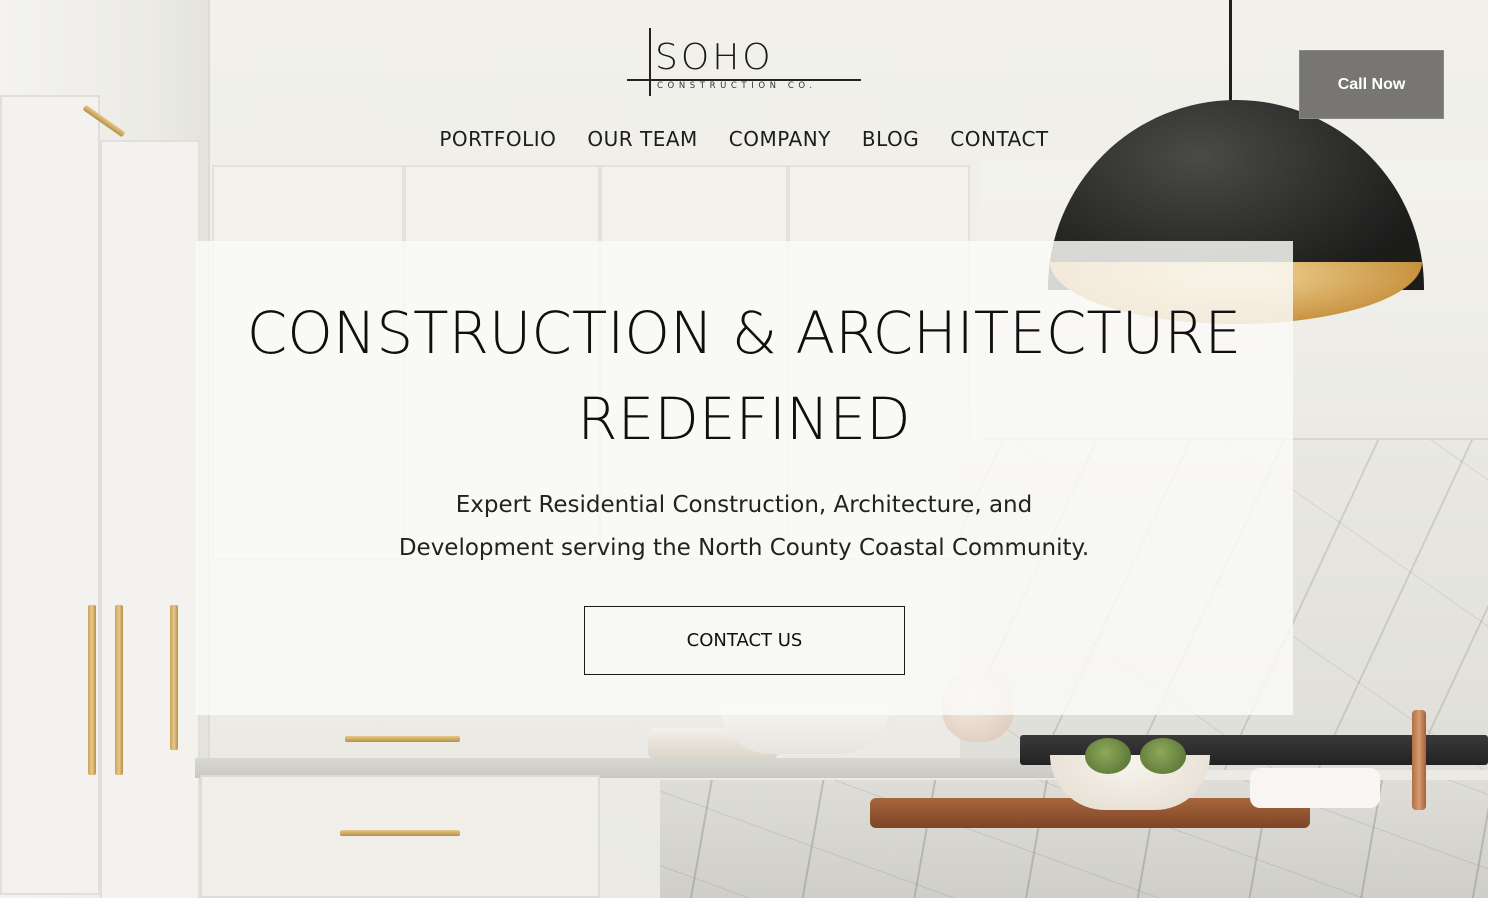 The image size is (1488, 898). What do you see at coordinates (780, 139) in the screenshot?
I see `nav-company: COMPANY` at bounding box center [780, 139].